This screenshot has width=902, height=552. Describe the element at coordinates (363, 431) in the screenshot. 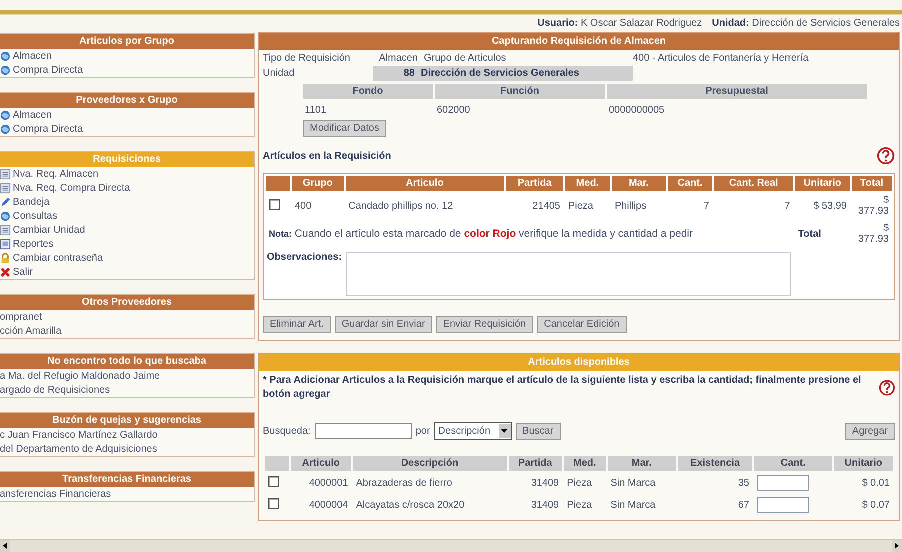

I see `search-field` at that location.